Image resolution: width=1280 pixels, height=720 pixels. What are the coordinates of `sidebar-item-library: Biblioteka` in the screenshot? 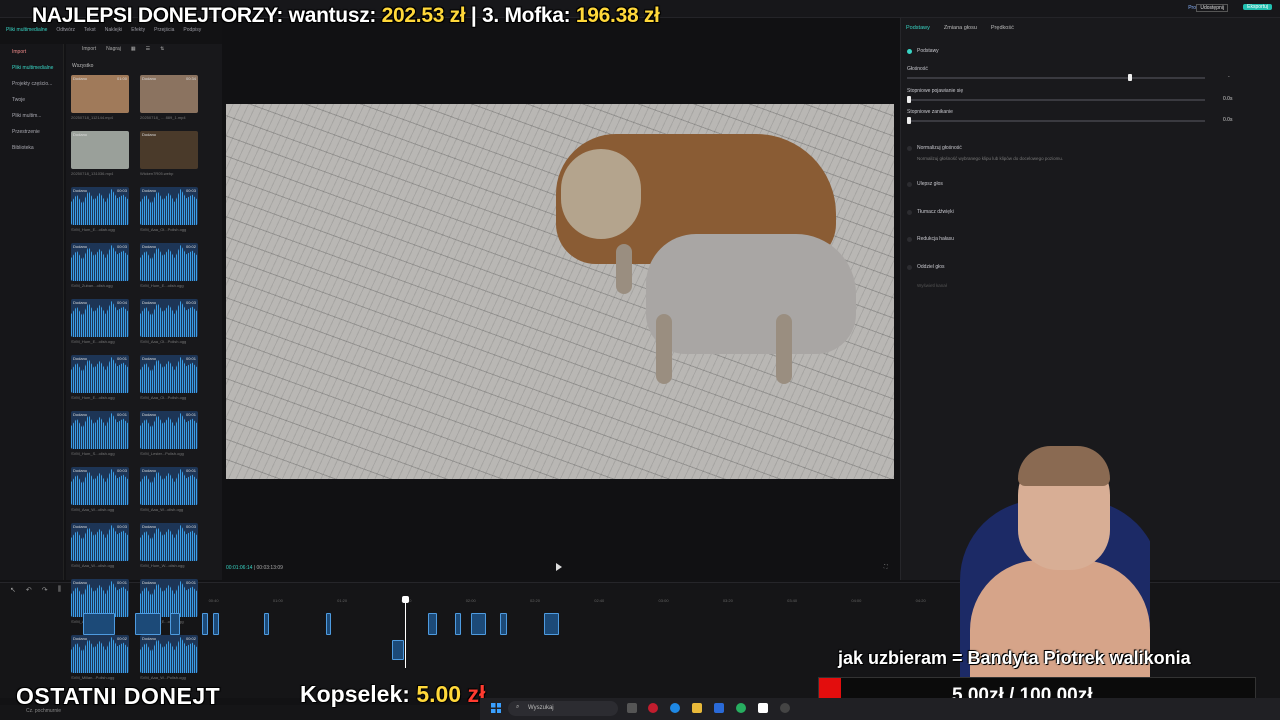 It's located at (31, 148).